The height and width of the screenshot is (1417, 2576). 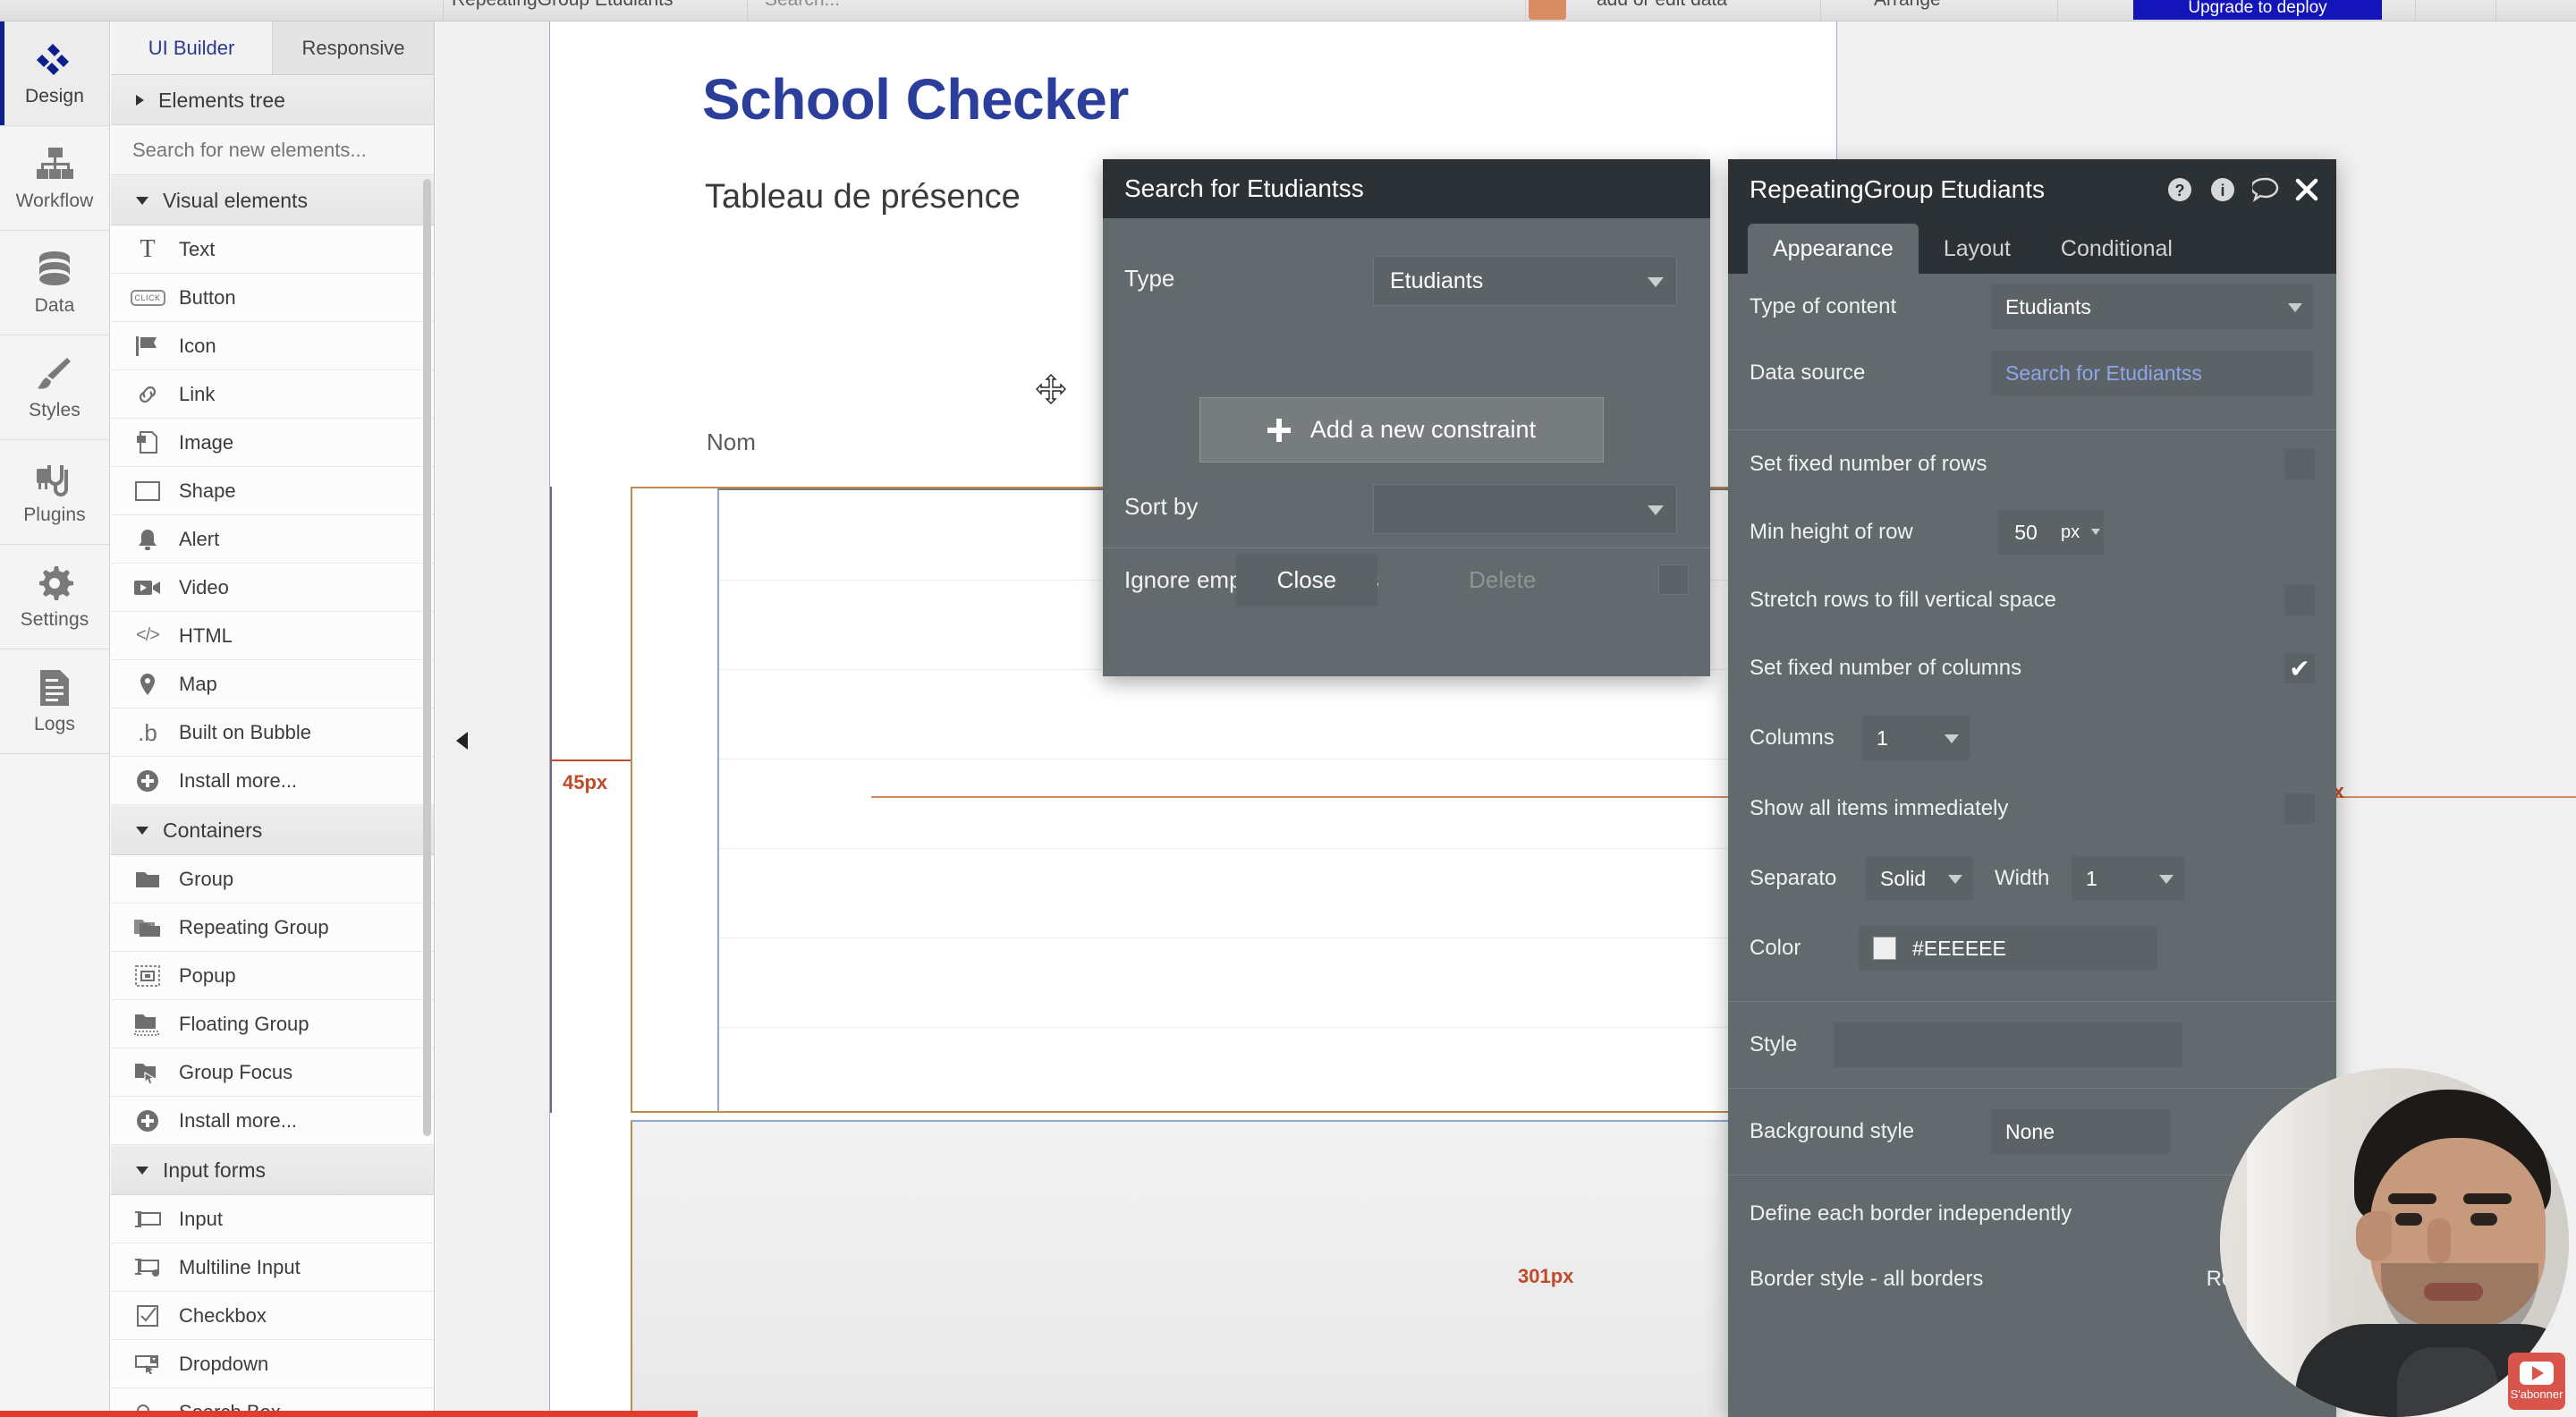 I want to click on help-icon: ?, so click(x=2179, y=189).